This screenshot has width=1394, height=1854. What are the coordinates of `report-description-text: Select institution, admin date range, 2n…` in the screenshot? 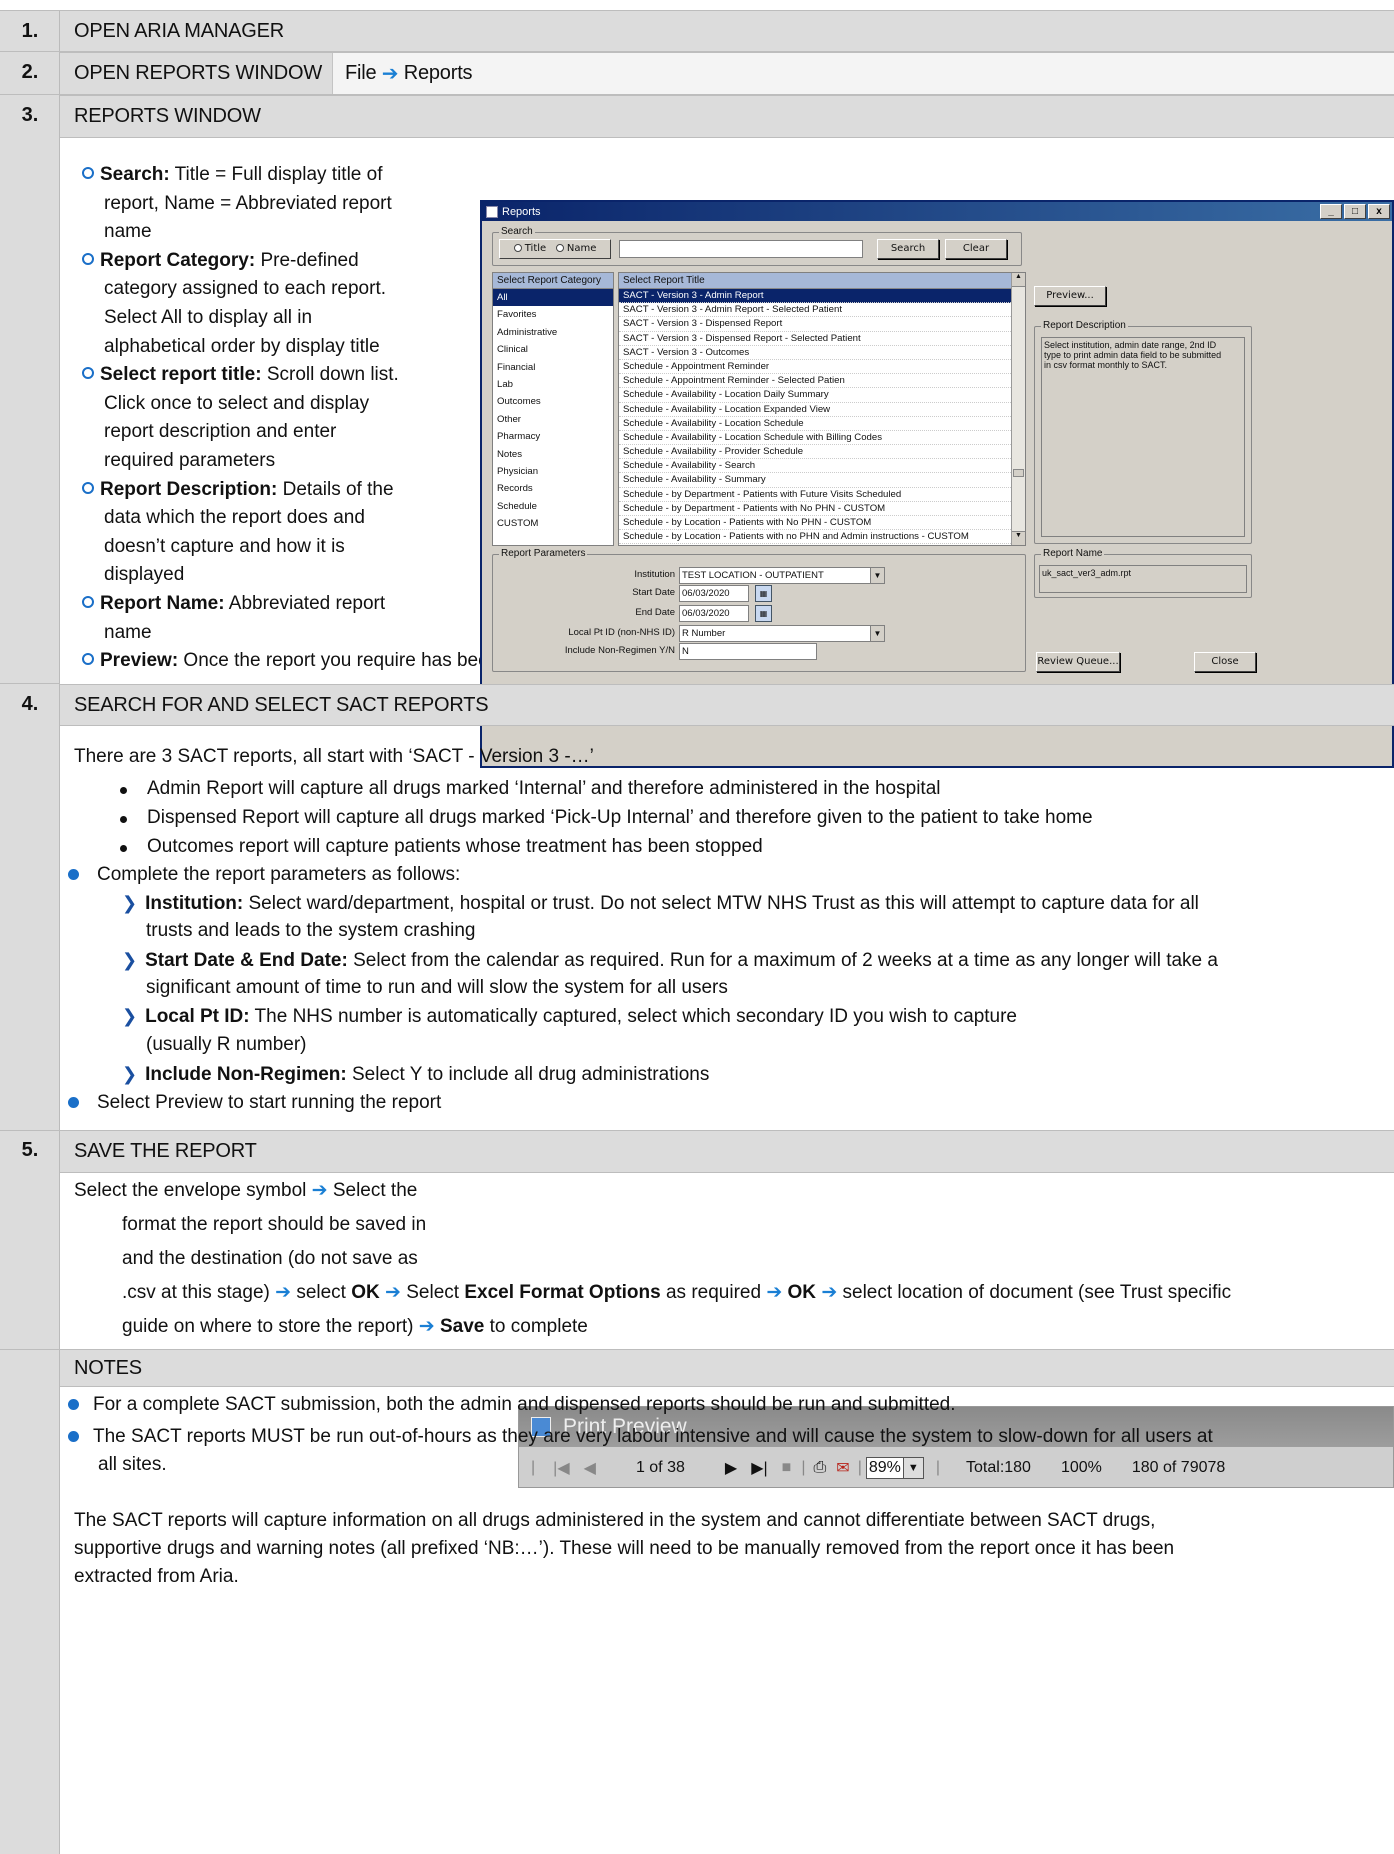 It's located at (1143, 437).